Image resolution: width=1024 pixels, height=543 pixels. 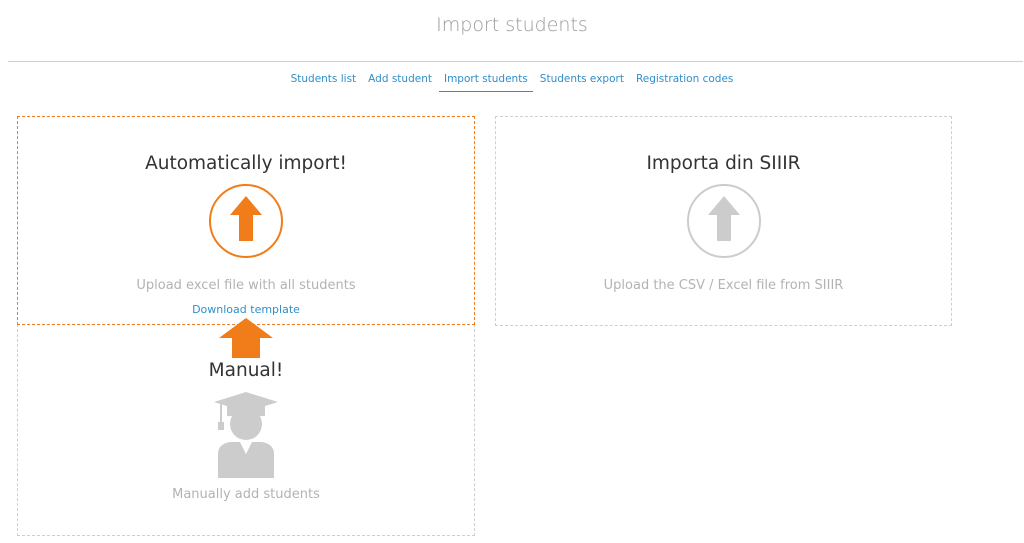 What do you see at coordinates (246, 163) in the screenshot?
I see `auto-import-title: Automatically import!` at bounding box center [246, 163].